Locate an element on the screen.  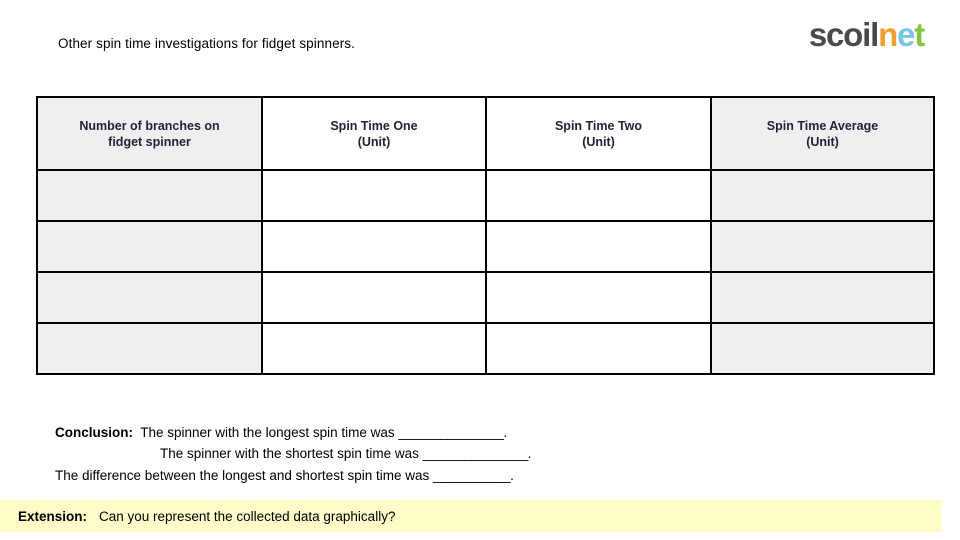
column-header-branches-line1: Number of branches on is located at coordinates (149, 125).